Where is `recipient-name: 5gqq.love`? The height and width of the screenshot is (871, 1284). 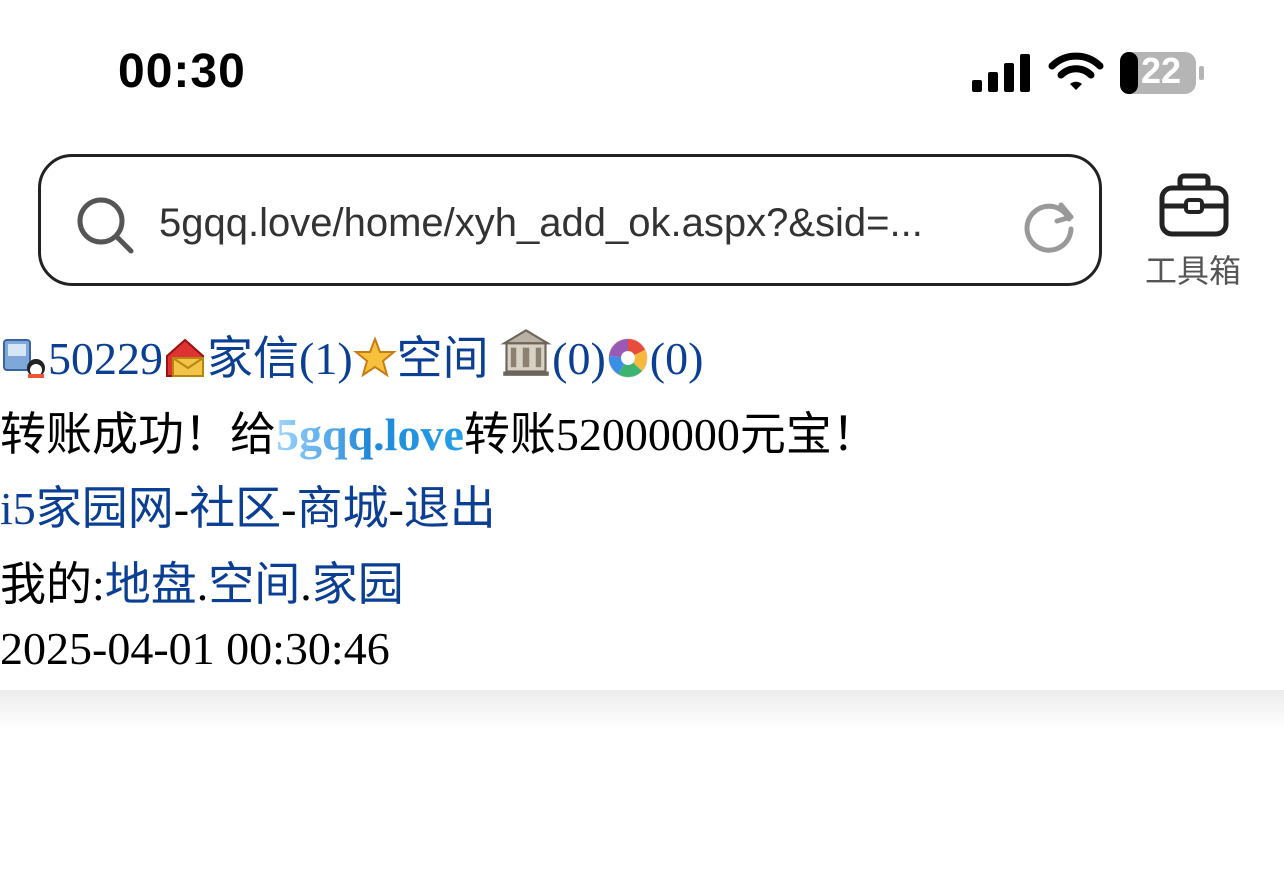
recipient-name: 5gqq.love is located at coordinates (370, 434).